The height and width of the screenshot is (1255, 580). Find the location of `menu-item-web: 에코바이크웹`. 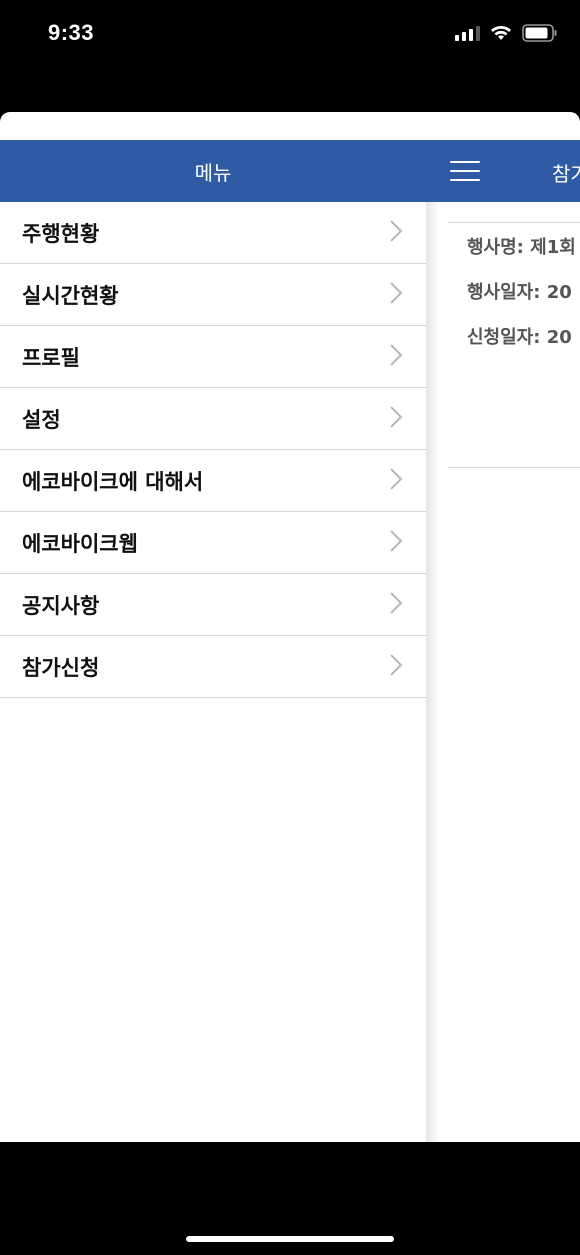

menu-item-web: 에코바이크웹 is located at coordinates (213, 543).